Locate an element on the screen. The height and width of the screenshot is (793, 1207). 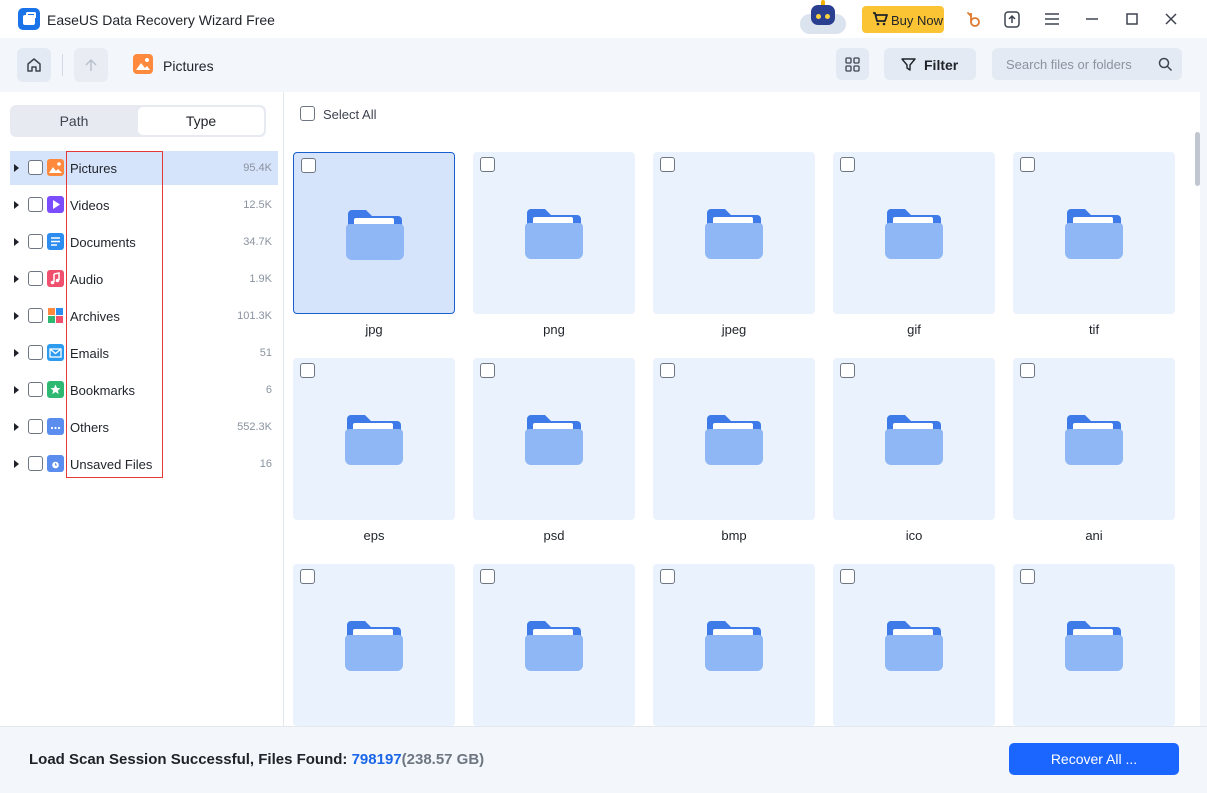
tab-type: Type is located at coordinates (201, 121).